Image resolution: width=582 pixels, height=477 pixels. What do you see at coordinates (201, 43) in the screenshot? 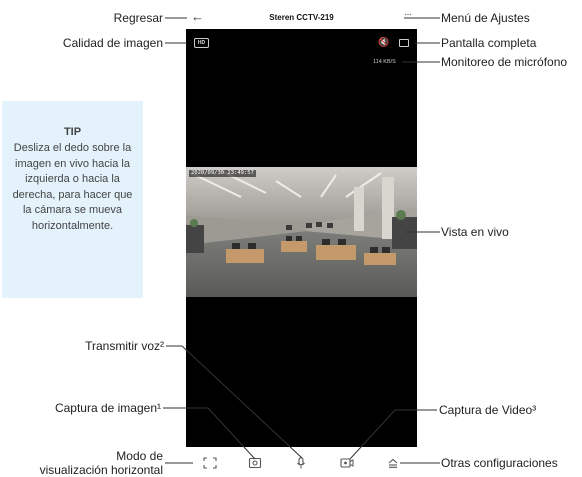
I see `hd-quality-icon: HD` at bounding box center [201, 43].